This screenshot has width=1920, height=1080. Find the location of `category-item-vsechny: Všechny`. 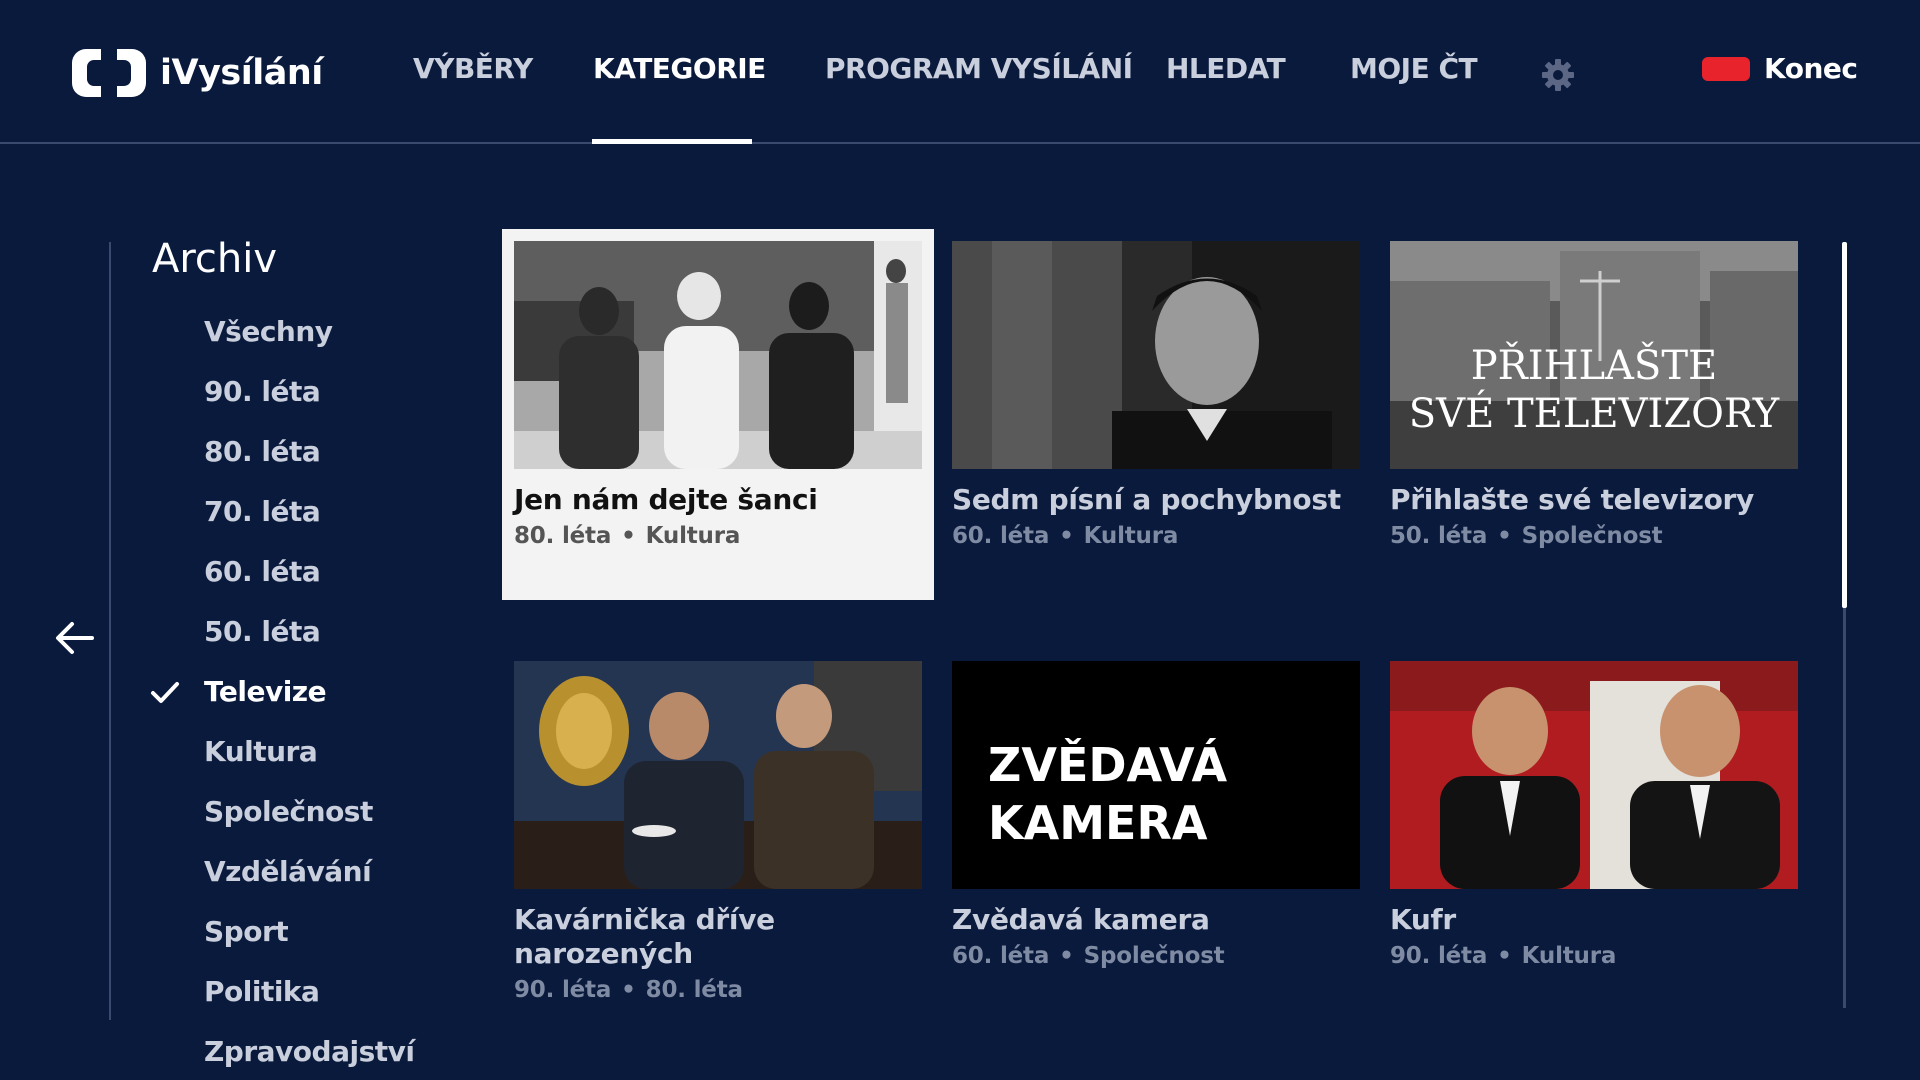

category-item-vsechny: Všechny is located at coordinates (268, 331).